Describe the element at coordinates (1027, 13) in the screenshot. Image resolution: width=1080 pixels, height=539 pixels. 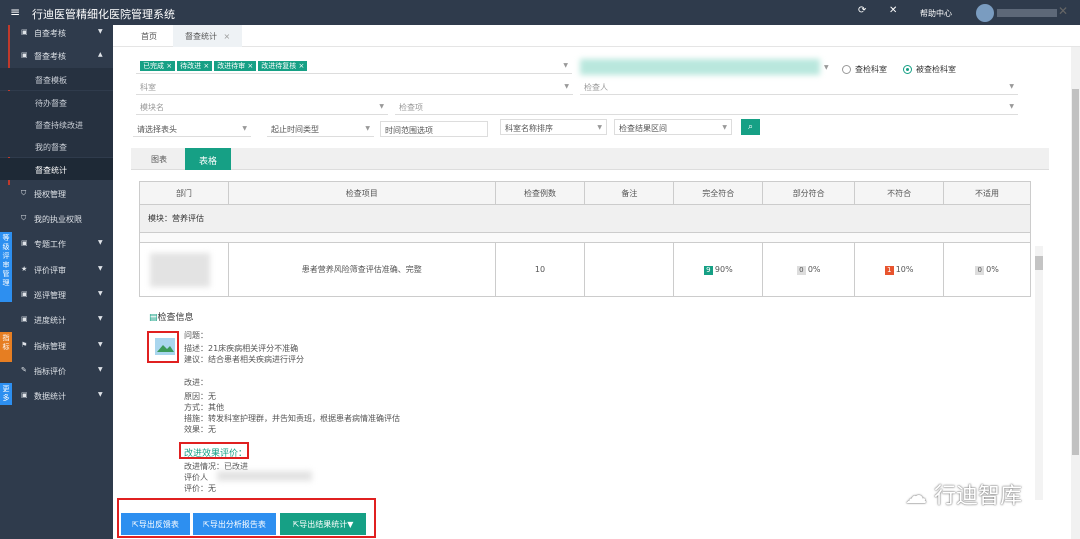
I see `user-name-blurred` at that location.